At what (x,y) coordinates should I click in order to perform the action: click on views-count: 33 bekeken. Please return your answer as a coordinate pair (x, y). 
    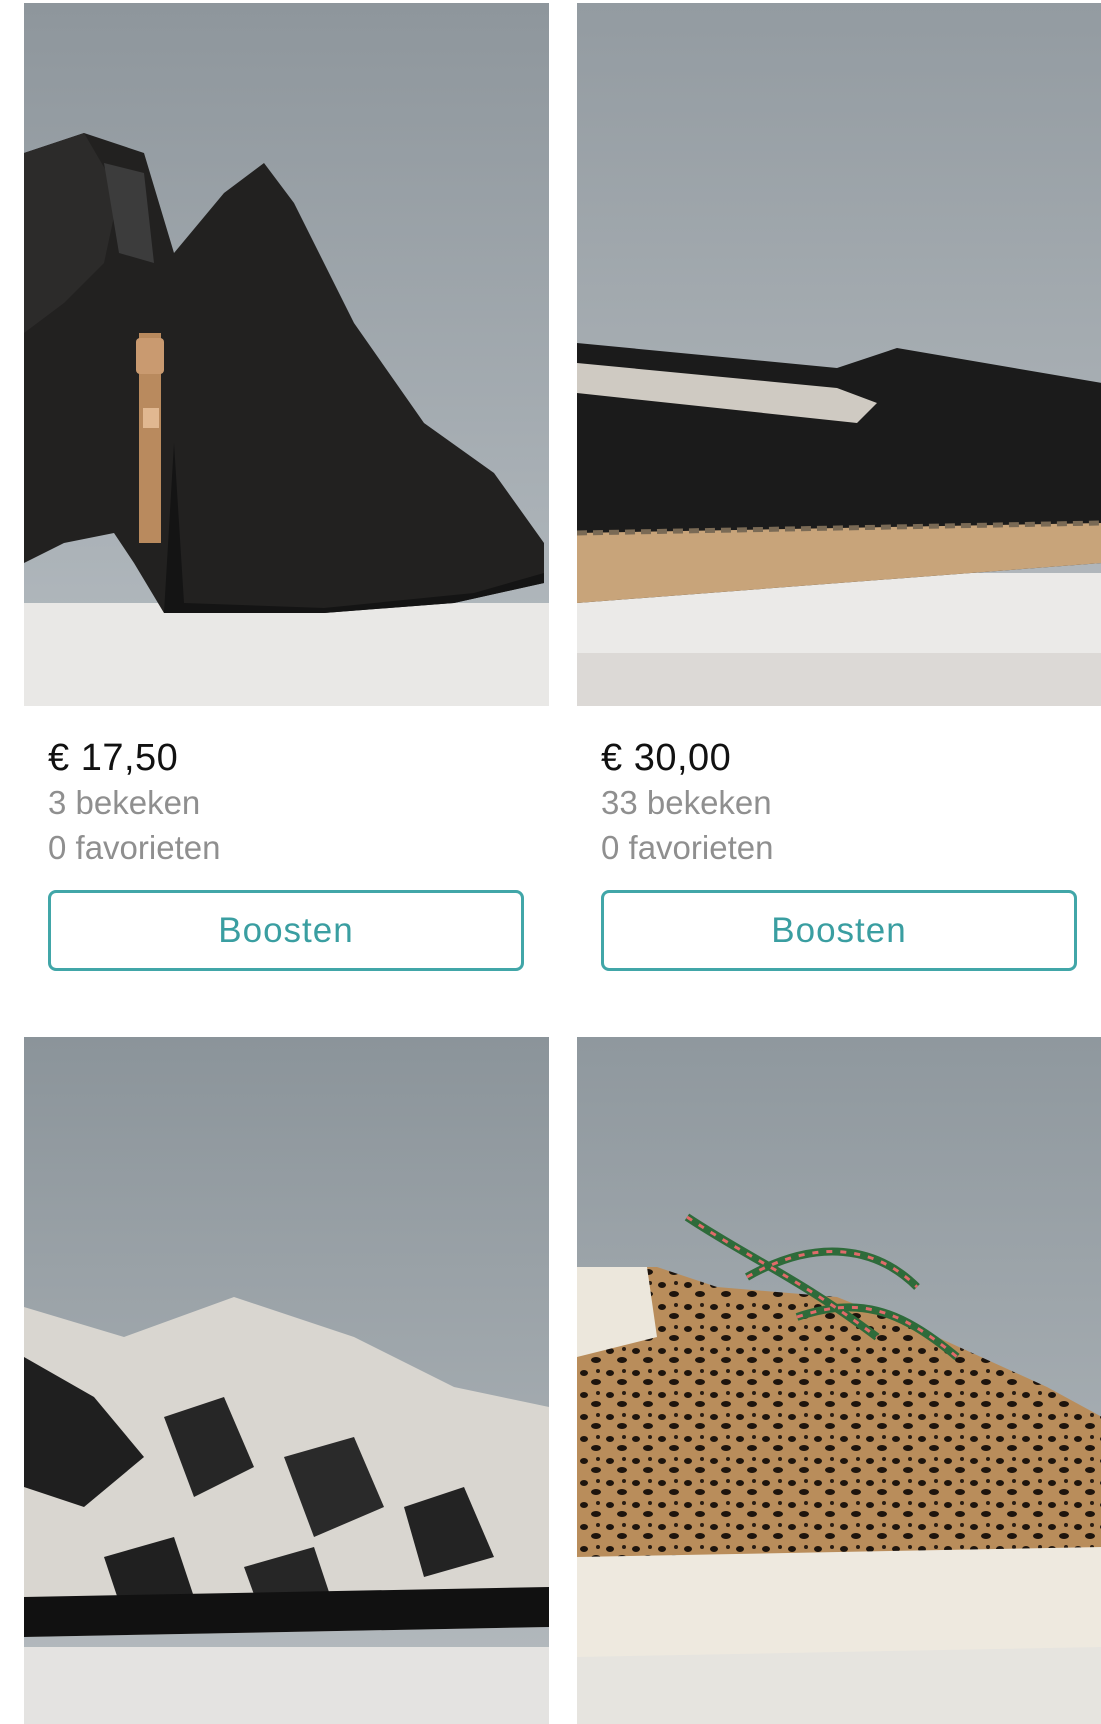
    Looking at the image, I should click on (686, 802).